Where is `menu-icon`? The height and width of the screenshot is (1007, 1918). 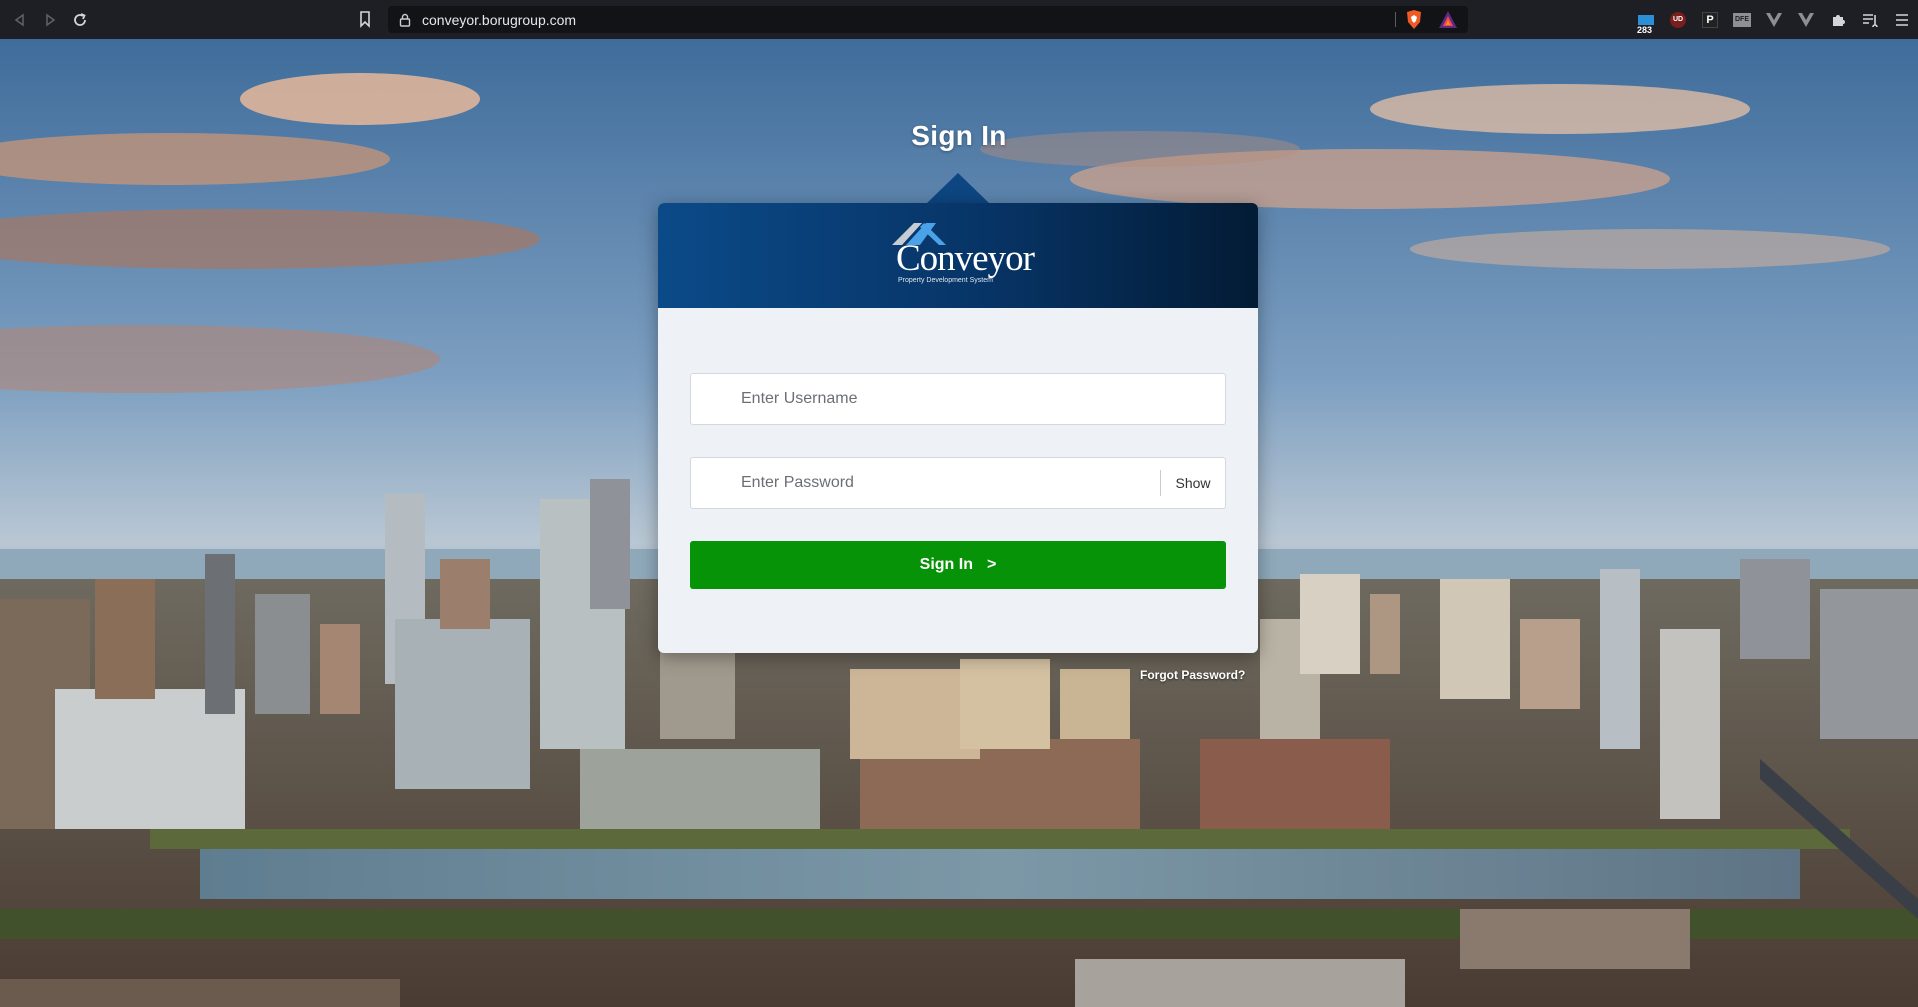 menu-icon is located at coordinates (1902, 19).